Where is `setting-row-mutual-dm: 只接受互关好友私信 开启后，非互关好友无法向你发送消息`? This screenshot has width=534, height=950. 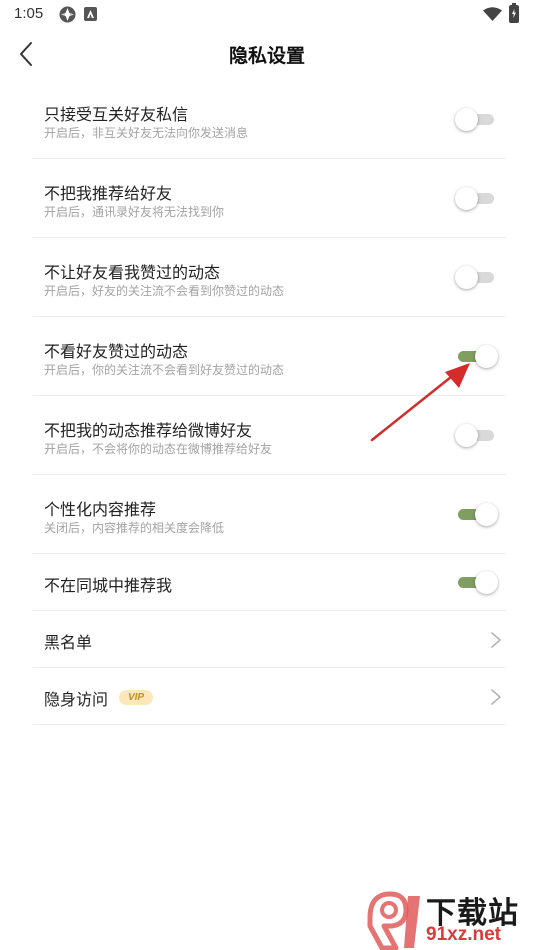 setting-row-mutual-dm: 只接受互关好友私信 开启后，非互关好友无法向你发送消息 is located at coordinates (269, 119).